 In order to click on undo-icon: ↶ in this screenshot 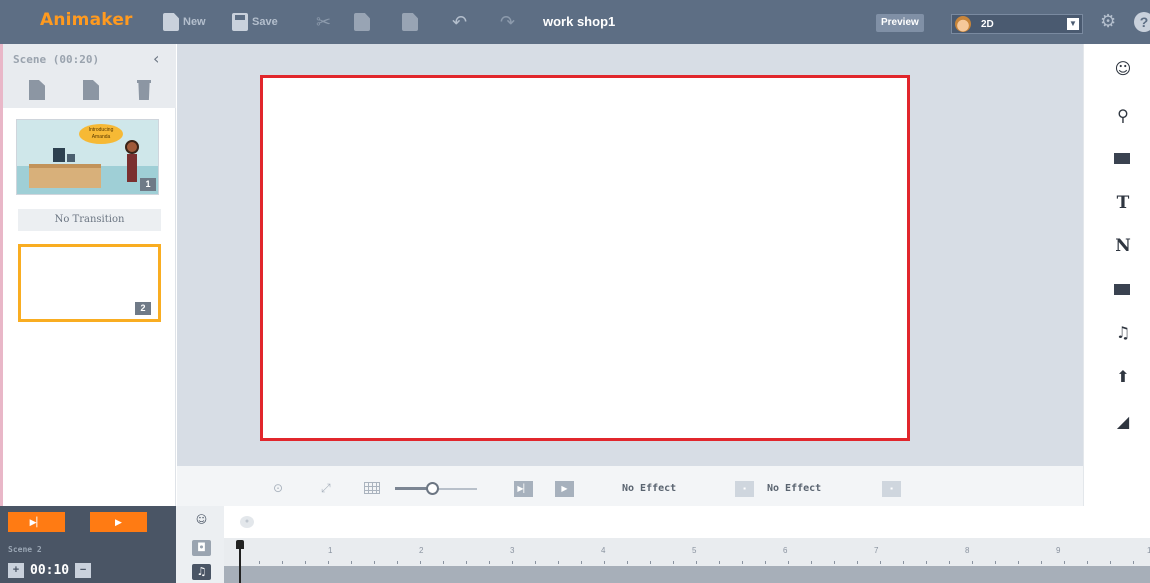, I will do `click(460, 22)`.